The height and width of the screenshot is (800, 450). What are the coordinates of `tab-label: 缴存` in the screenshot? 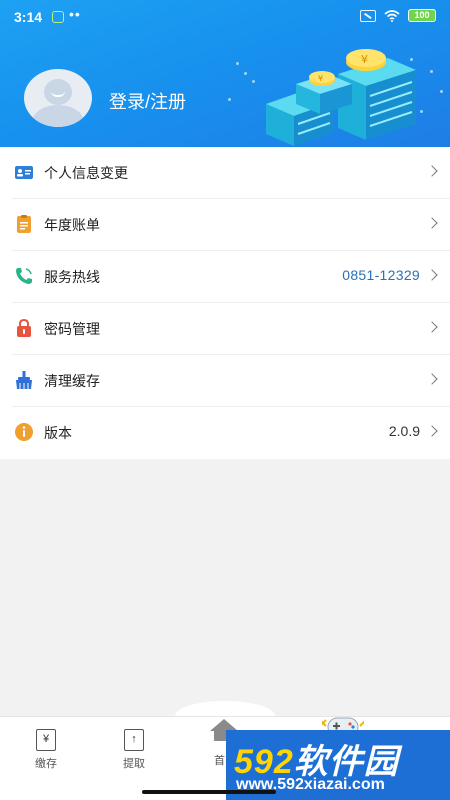 It's located at (46, 764).